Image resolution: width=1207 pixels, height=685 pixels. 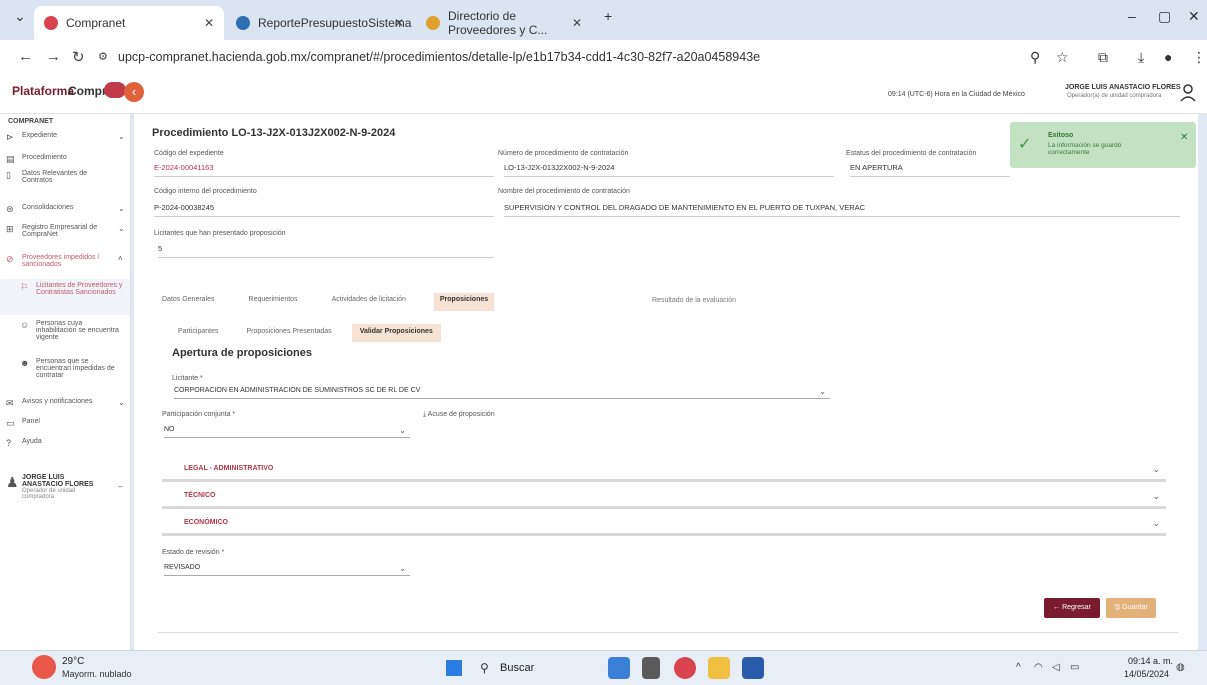 What do you see at coordinates (129, 23) in the screenshot?
I see `browser-tab-compranet: Compranet ✕` at bounding box center [129, 23].